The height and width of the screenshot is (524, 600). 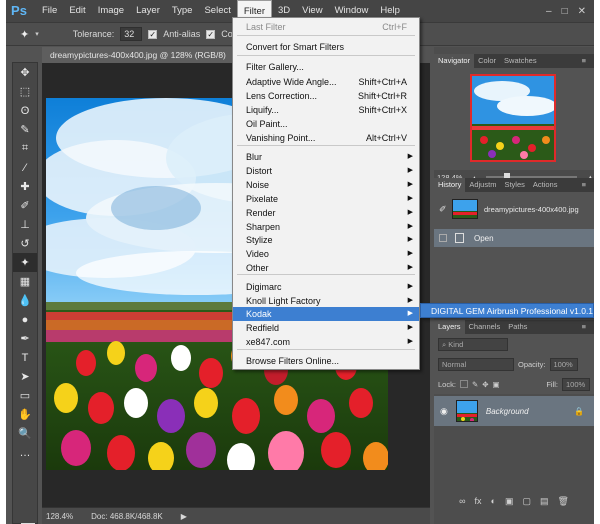 What do you see at coordinates (25, 338) in the screenshot?
I see `pen-tool-icon: ✒` at bounding box center [25, 338].